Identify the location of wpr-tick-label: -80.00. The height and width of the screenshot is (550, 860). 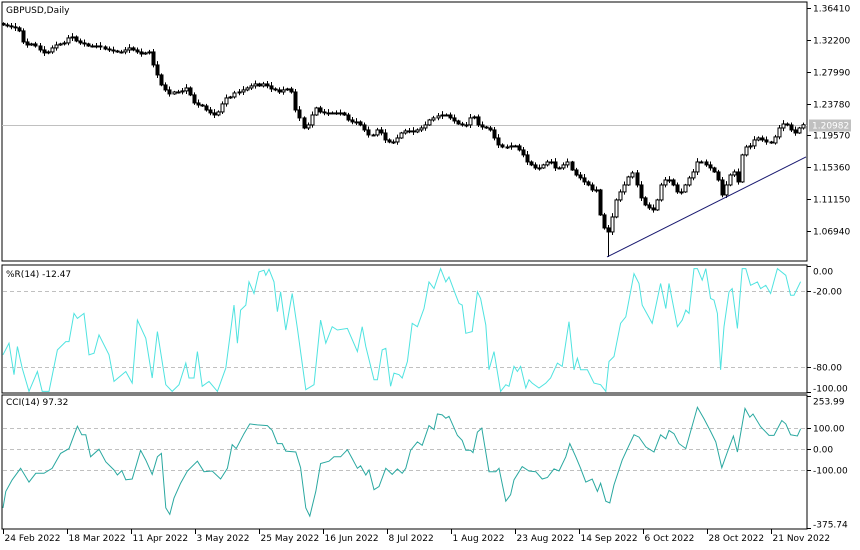
(827, 369).